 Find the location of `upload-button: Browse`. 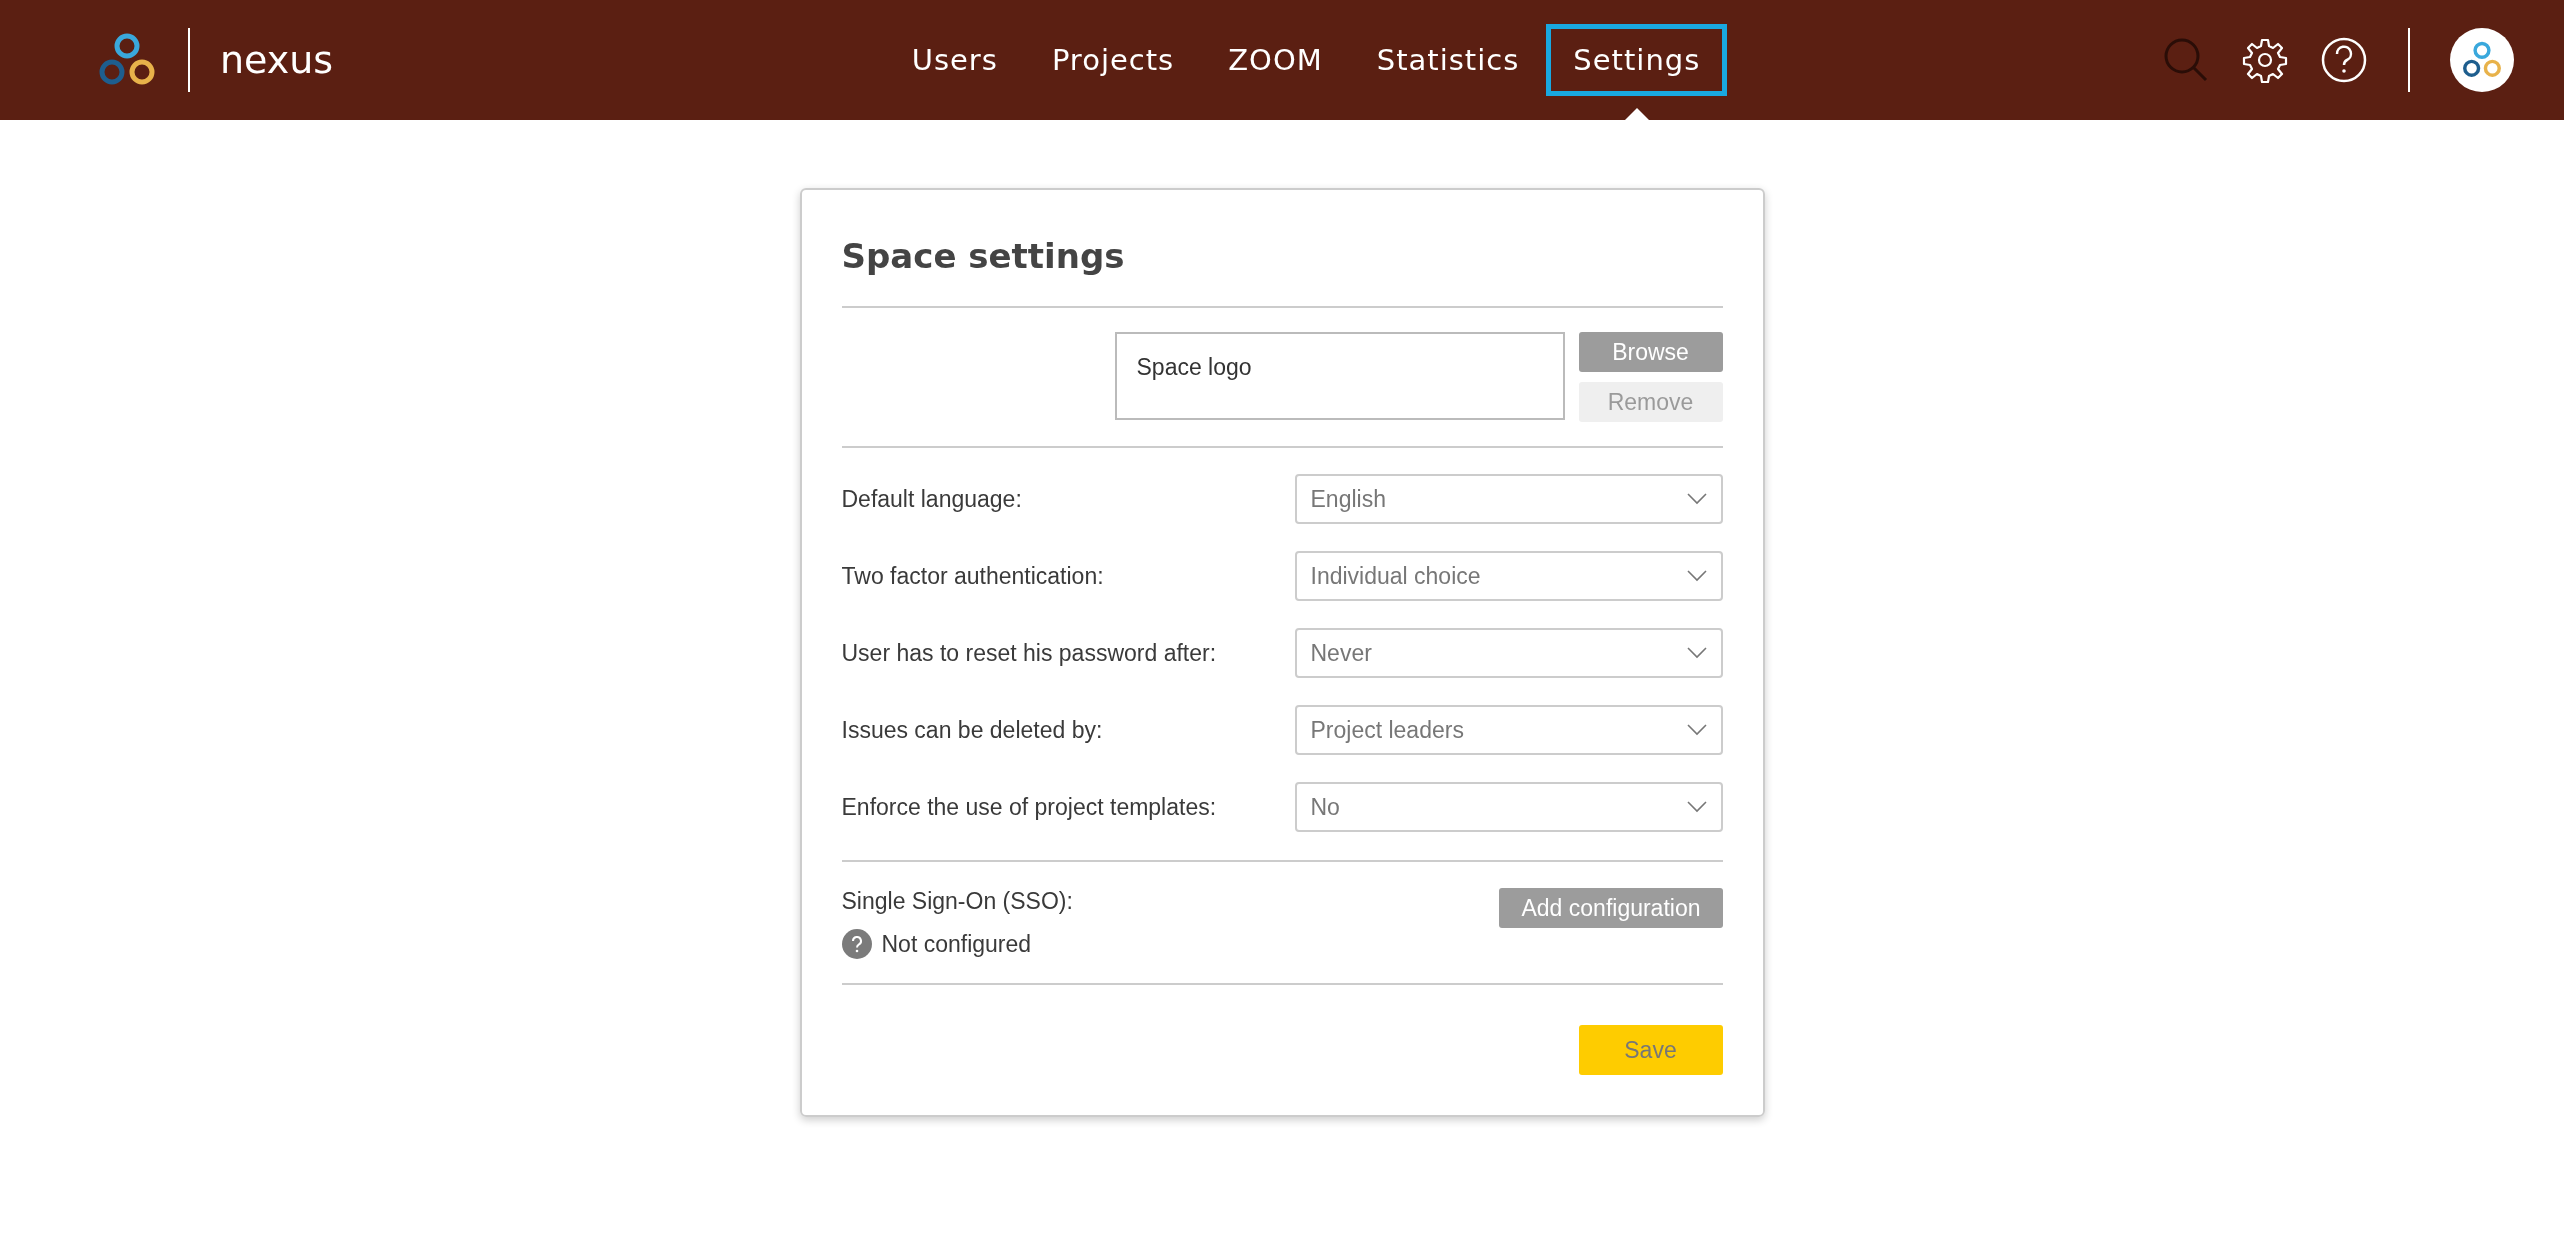

upload-button: Browse is located at coordinates (1650, 352).